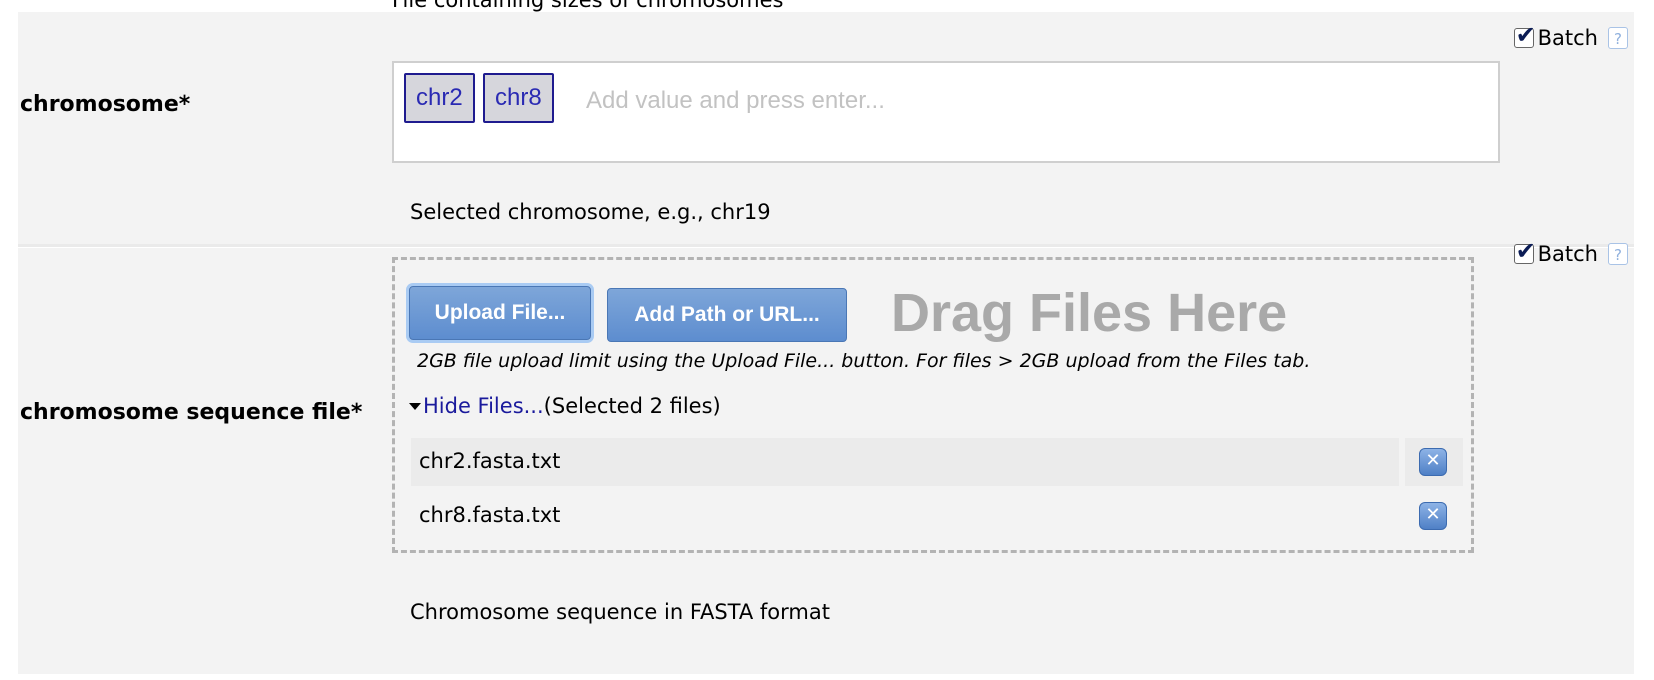 This screenshot has width=1654, height=680. Describe the element at coordinates (590, 212) in the screenshot. I see `param-help: Selected chromosome, e.g., chr19` at that location.